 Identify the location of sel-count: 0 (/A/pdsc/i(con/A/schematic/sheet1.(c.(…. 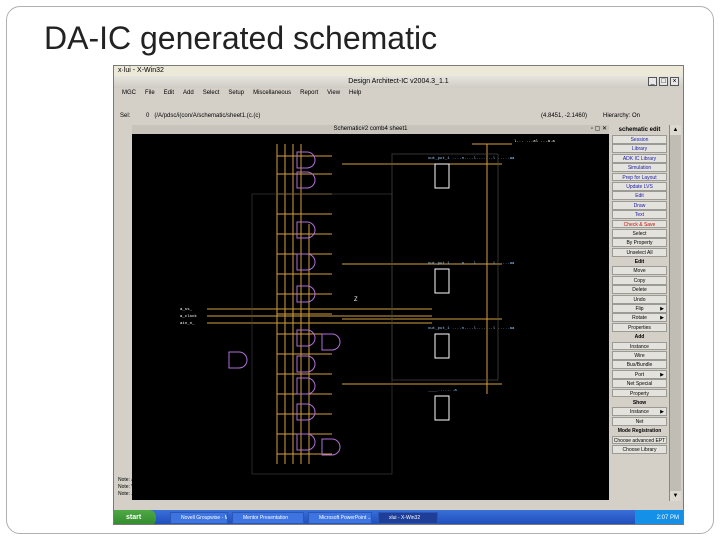
(203, 116).